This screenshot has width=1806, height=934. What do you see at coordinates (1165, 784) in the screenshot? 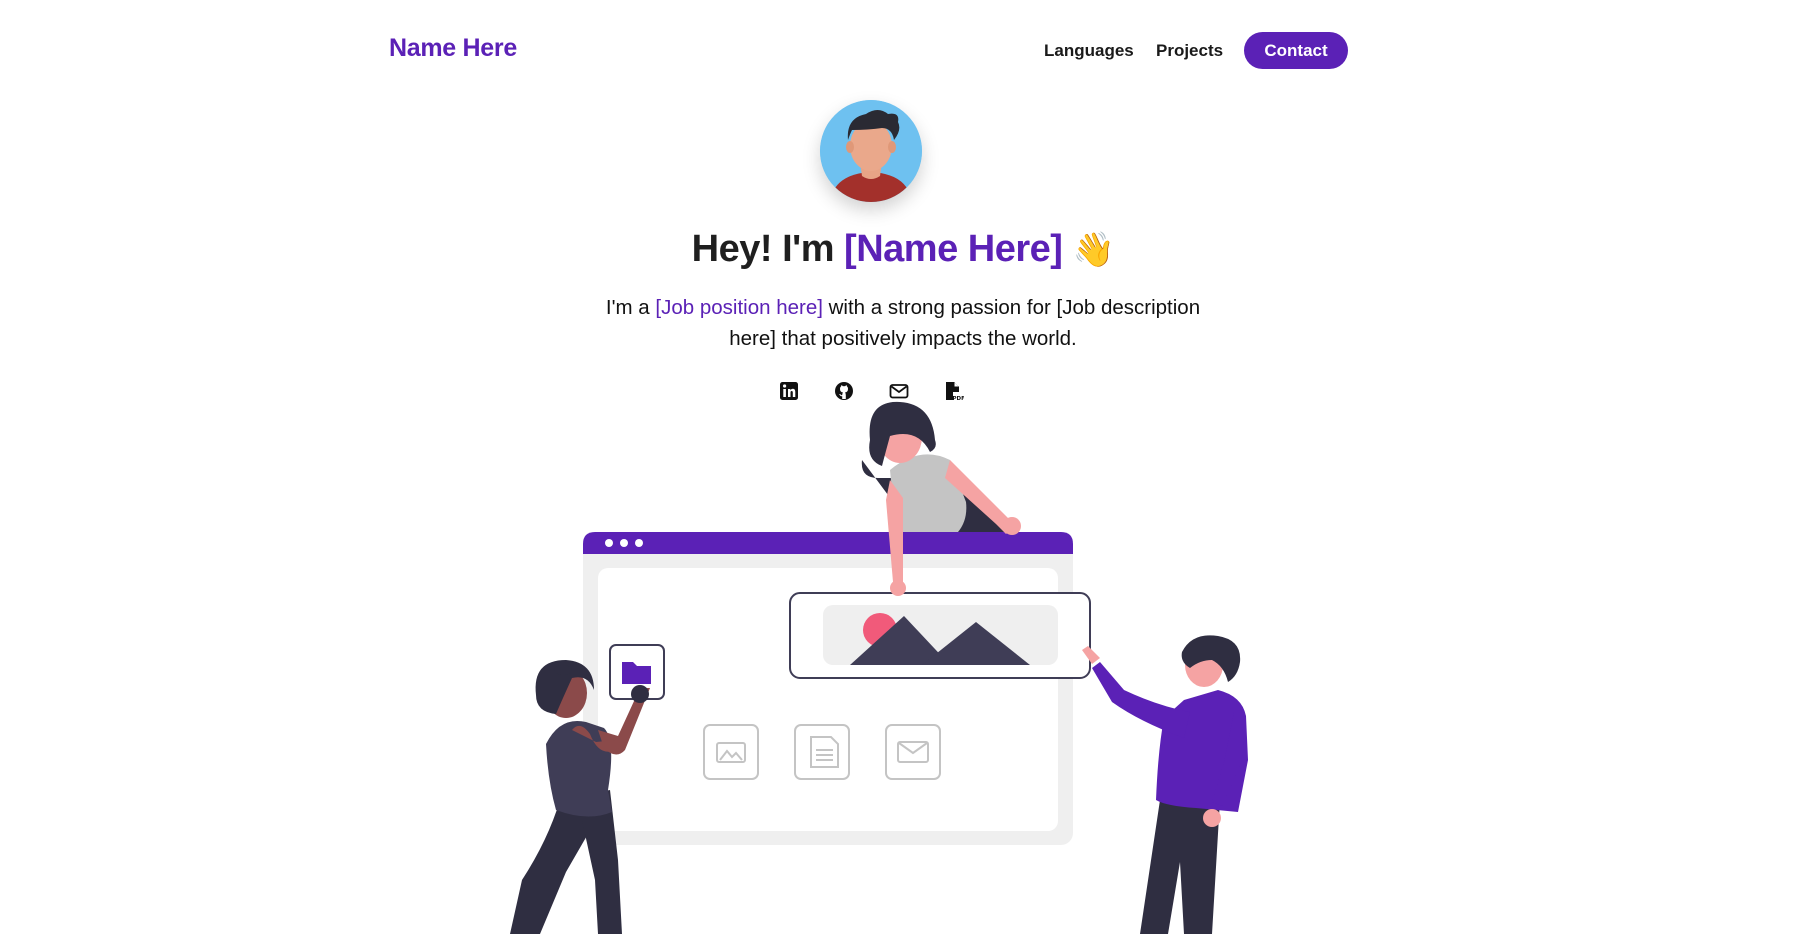
I see `man-right-illustration` at bounding box center [1165, 784].